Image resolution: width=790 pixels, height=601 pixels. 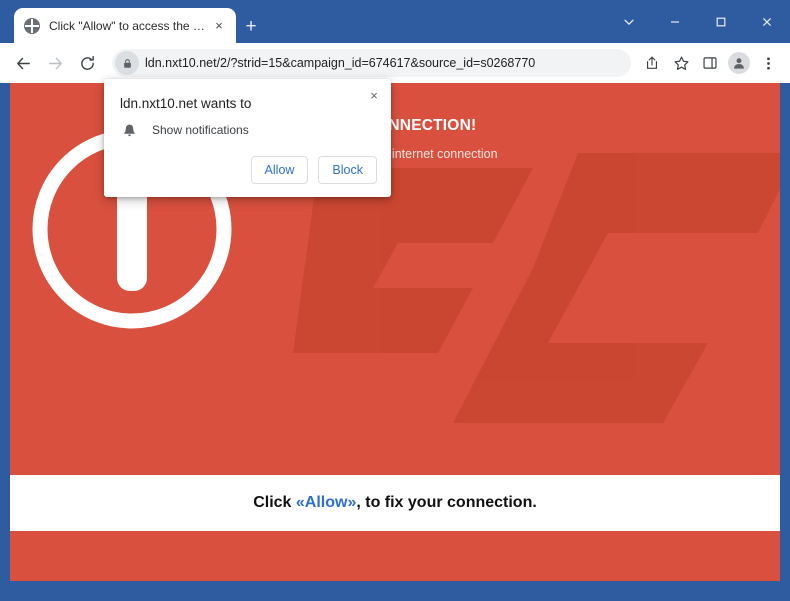 I want to click on back-button, so click(x=23, y=63).